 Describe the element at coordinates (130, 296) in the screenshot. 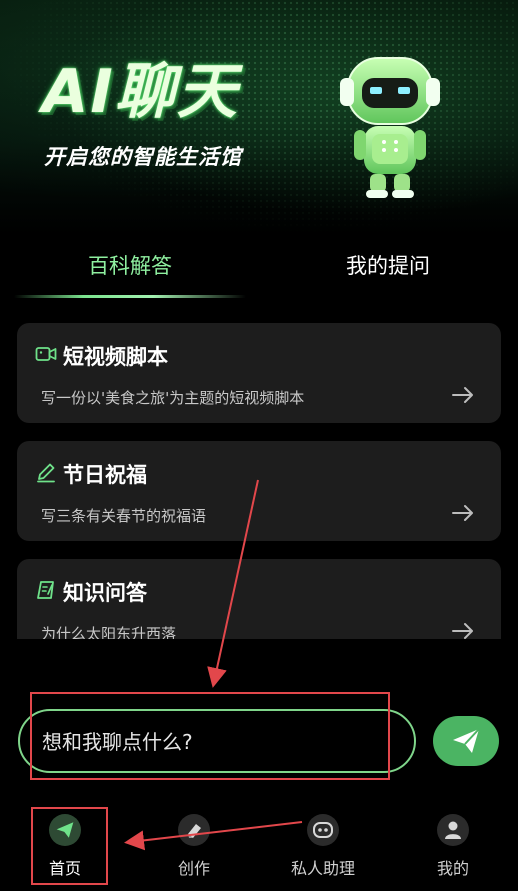

I see `active-tab-indicator` at that location.